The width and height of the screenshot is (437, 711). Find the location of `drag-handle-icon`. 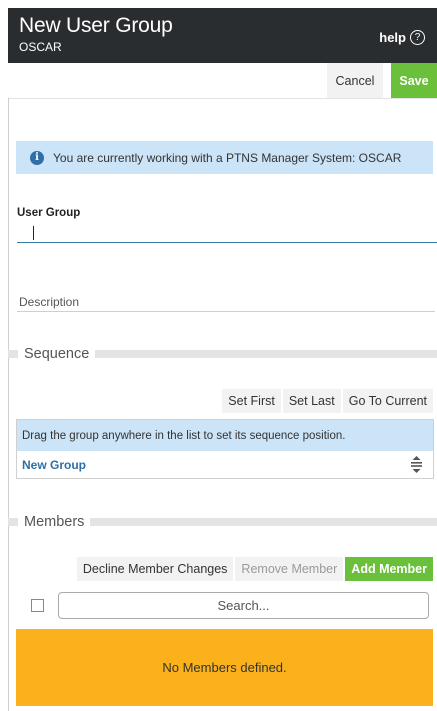

drag-handle-icon is located at coordinates (416, 465).